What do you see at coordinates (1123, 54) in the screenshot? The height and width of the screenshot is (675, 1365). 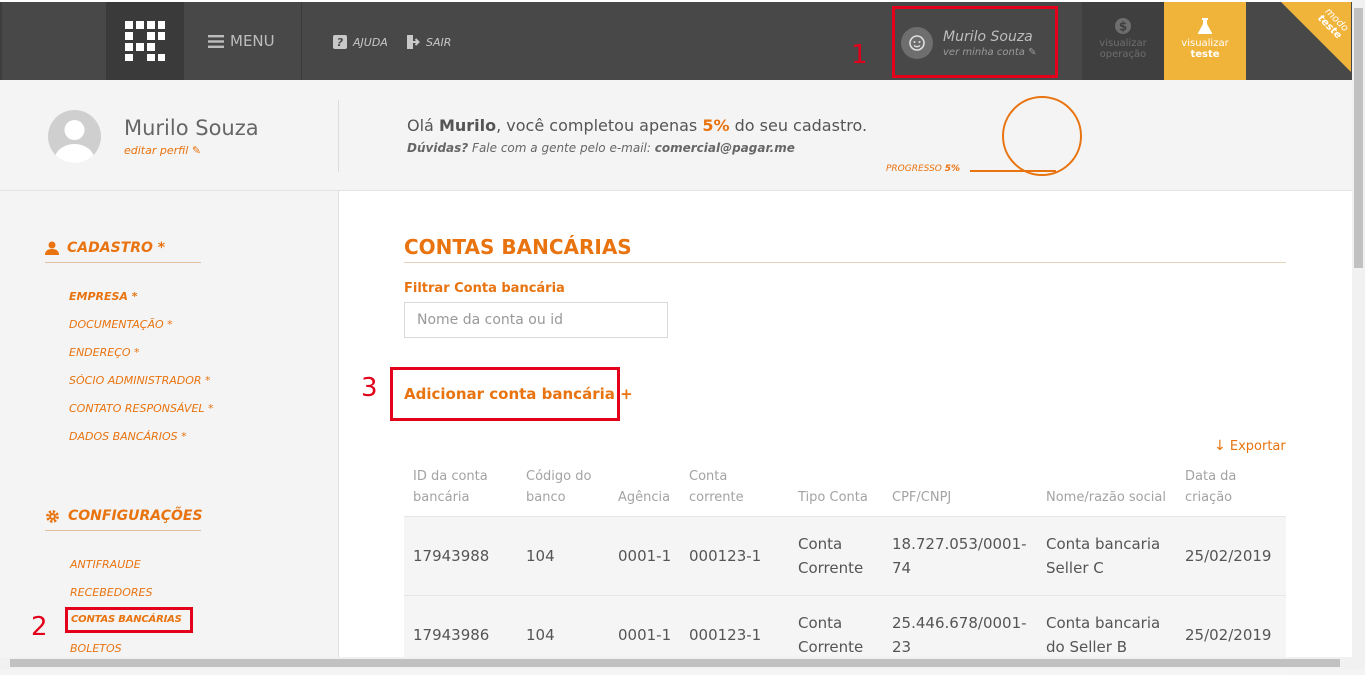 I see `view-operation-line2: operação` at bounding box center [1123, 54].